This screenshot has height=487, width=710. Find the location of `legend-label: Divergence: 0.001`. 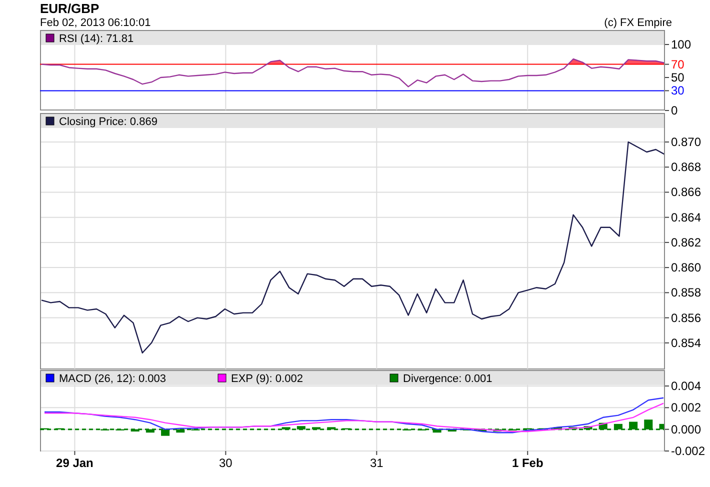

legend-label: Divergence: 0.001 is located at coordinates (447, 379).